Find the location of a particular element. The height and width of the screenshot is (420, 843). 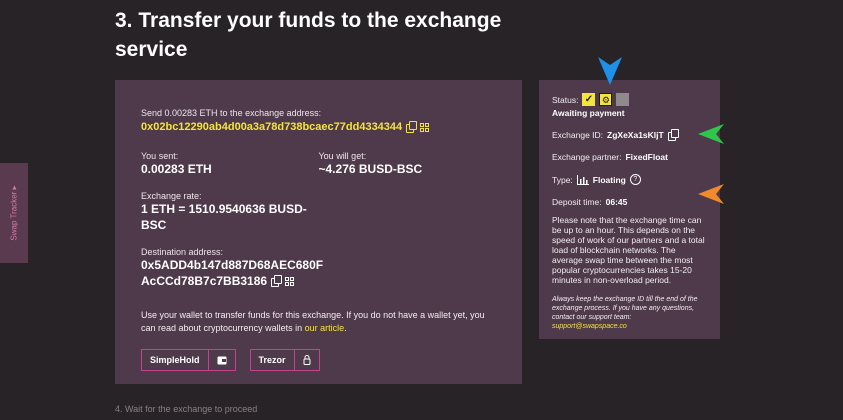

destination-label: Destination address: is located at coordinates (182, 252).